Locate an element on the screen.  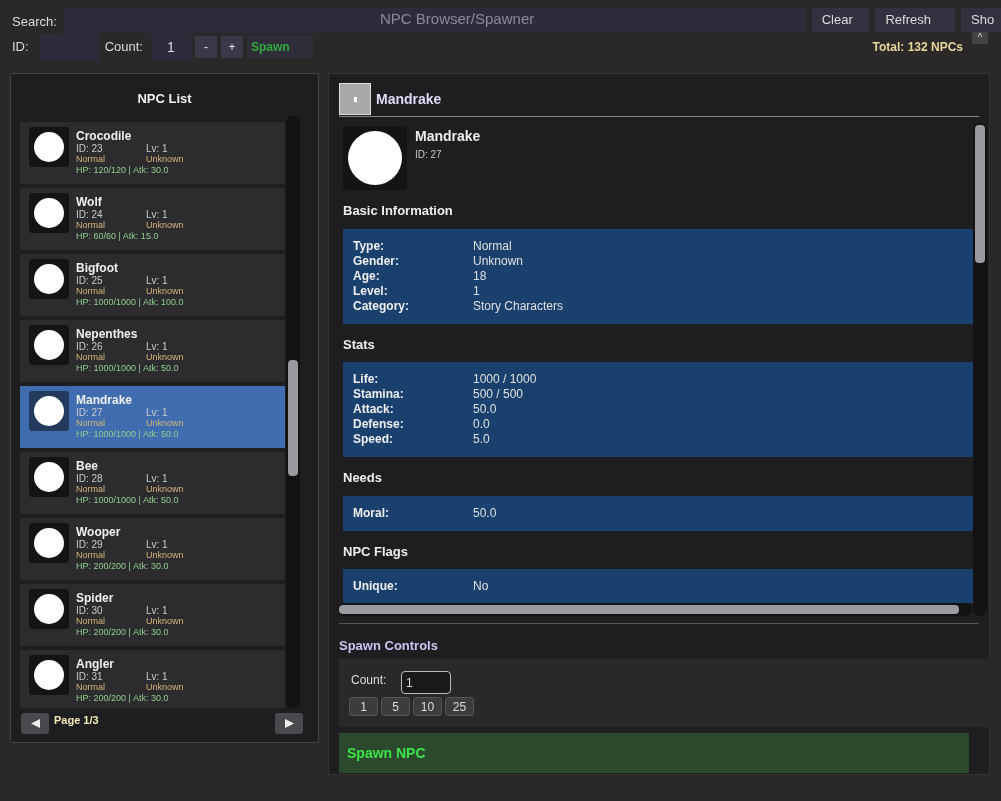
id-label: ID: is located at coordinates (20, 47).